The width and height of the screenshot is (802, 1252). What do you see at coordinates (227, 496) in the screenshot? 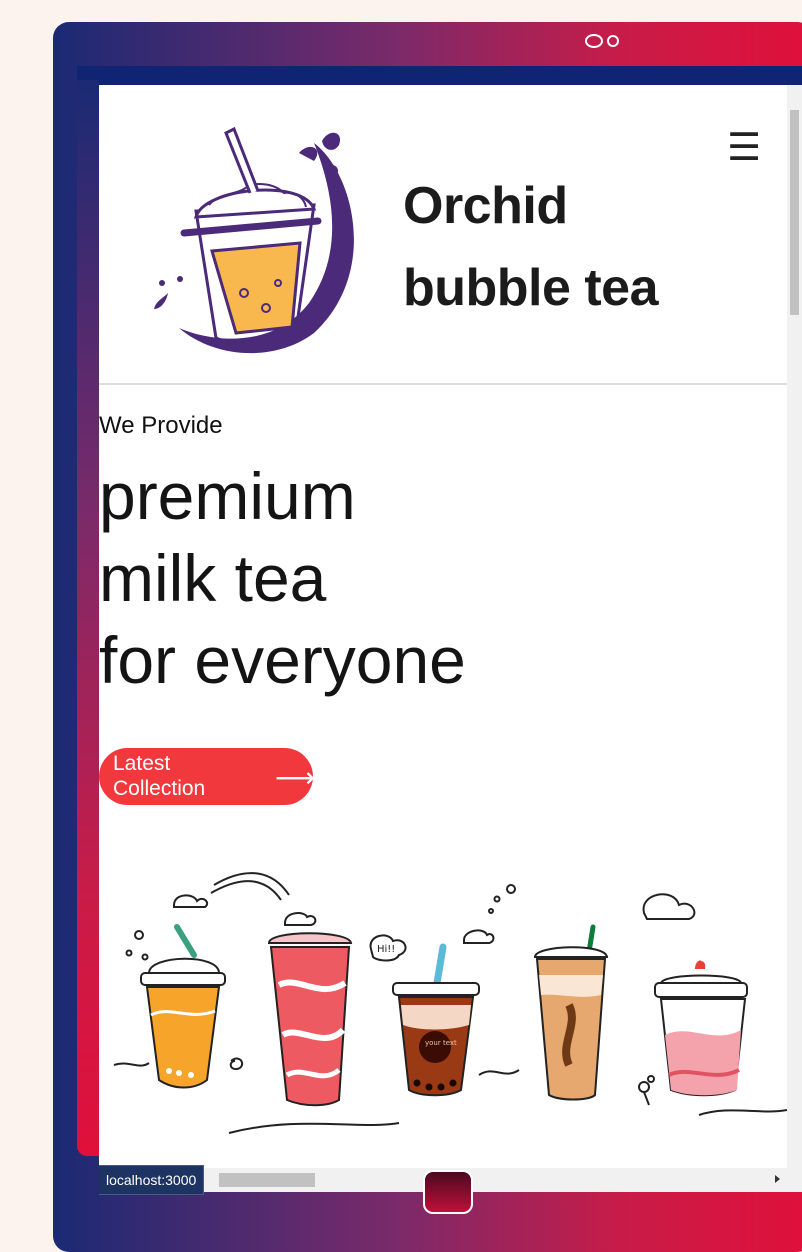
I see `headline-line-1: premium` at bounding box center [227, 496].